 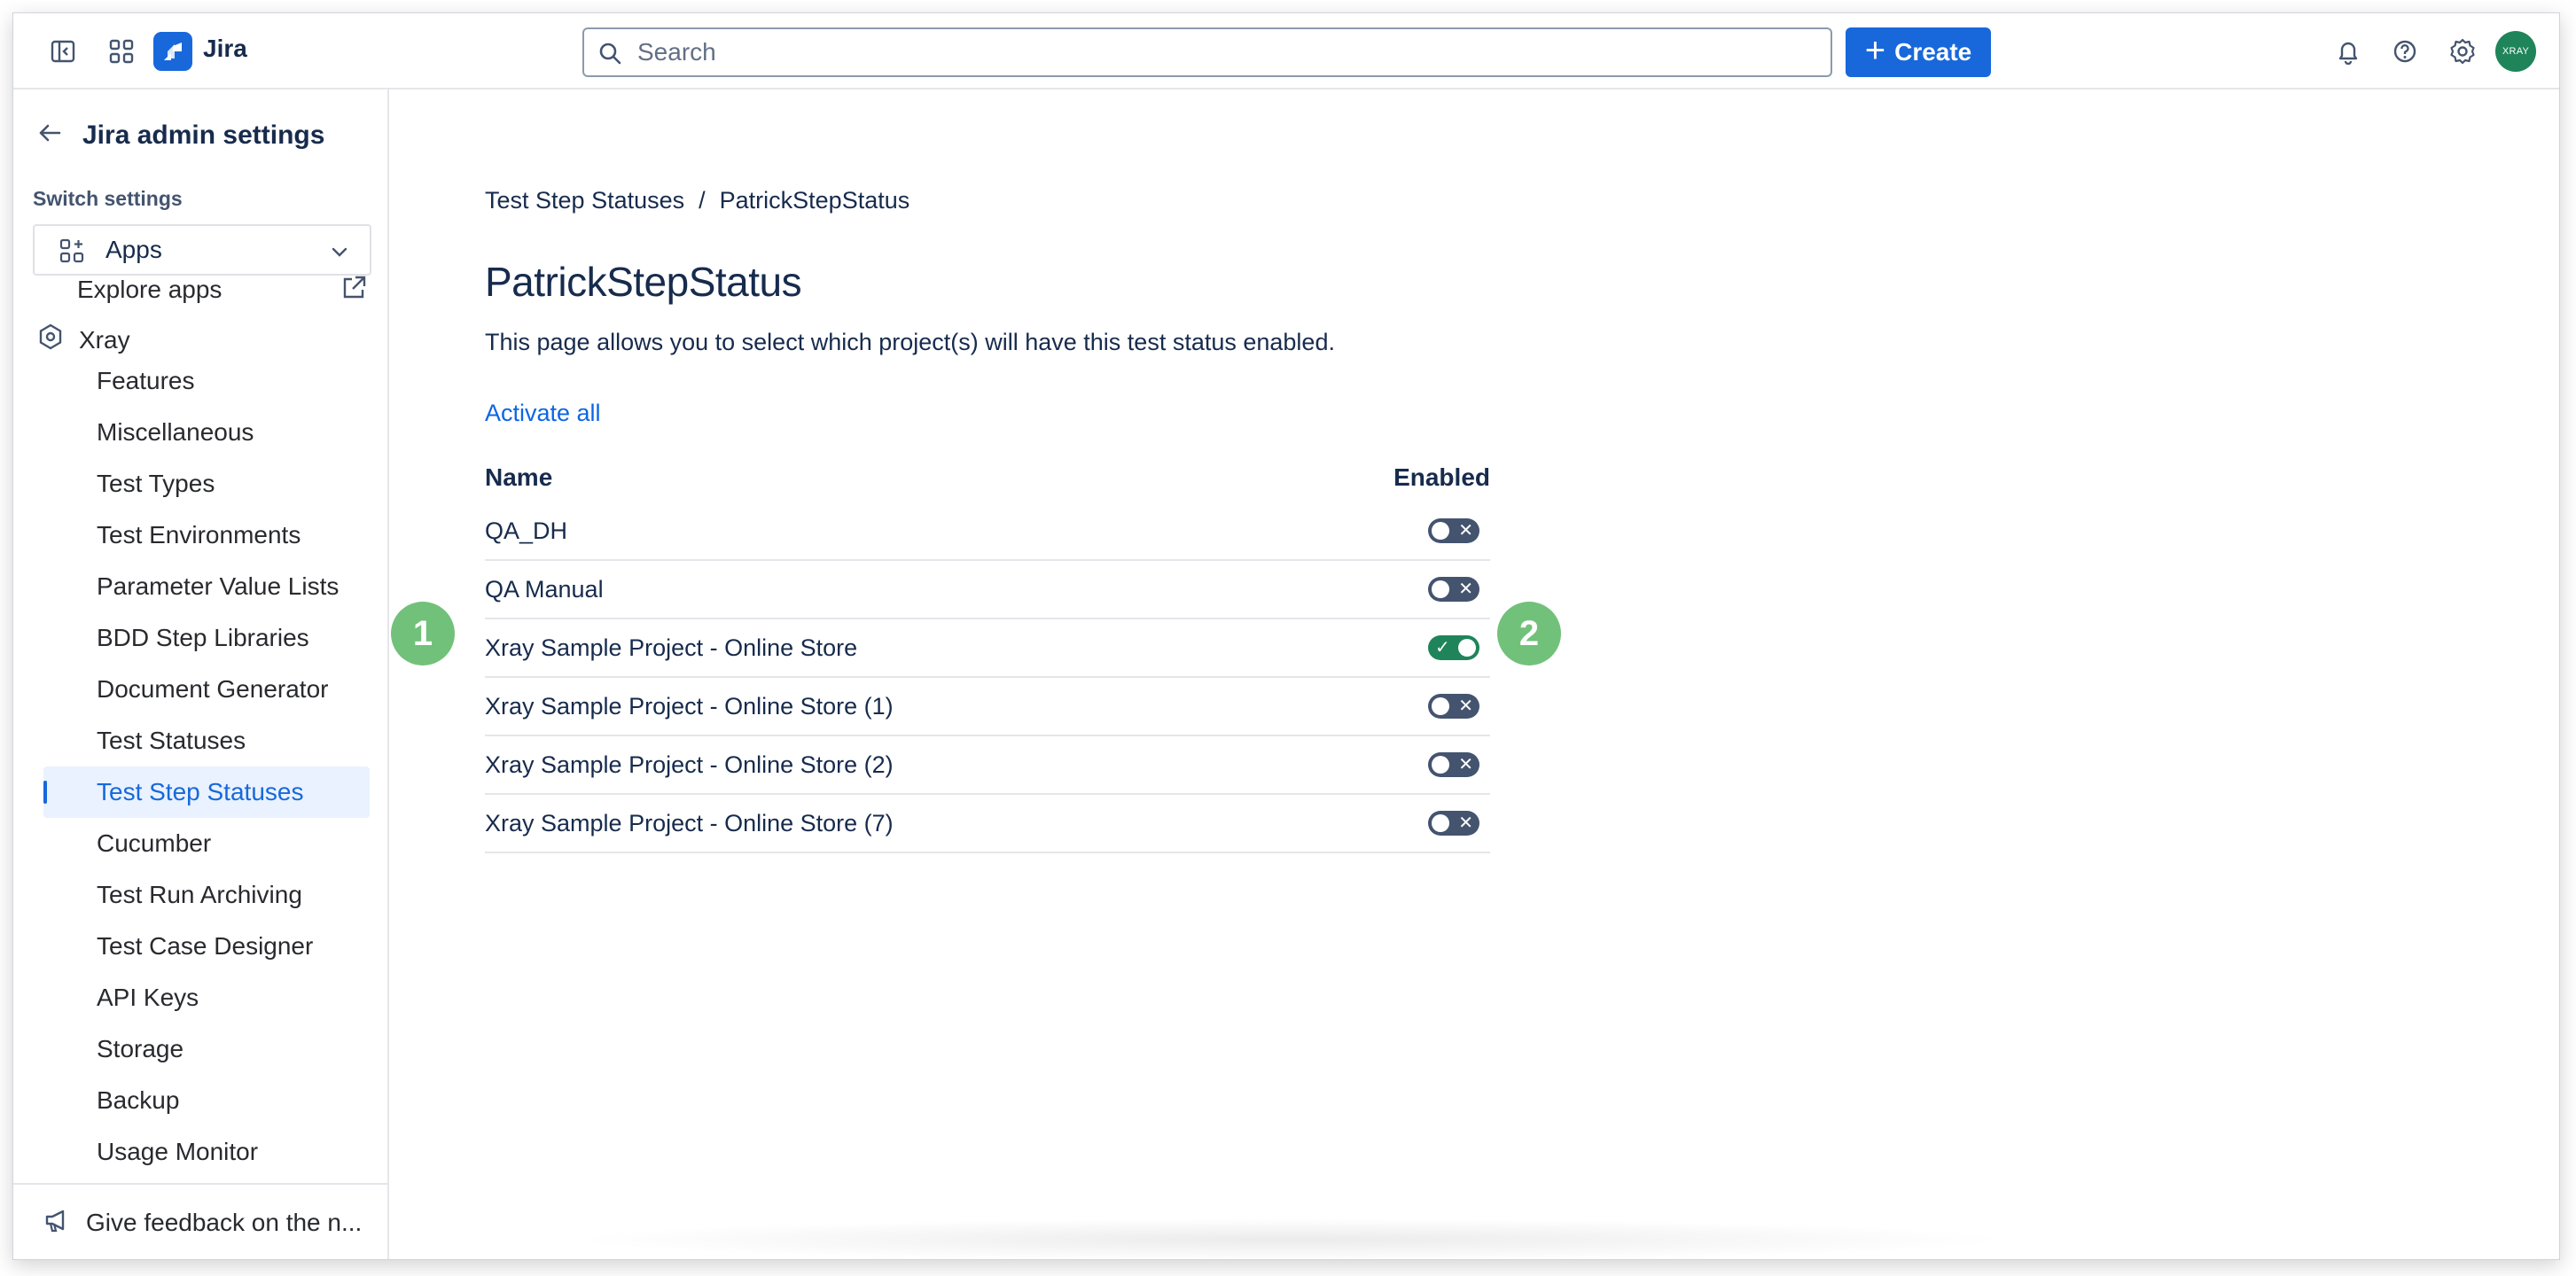 What do you see at coordinates (121, 51) in the screenshot?
I see `app-switcher-icon` at bounding box center [121, 51].